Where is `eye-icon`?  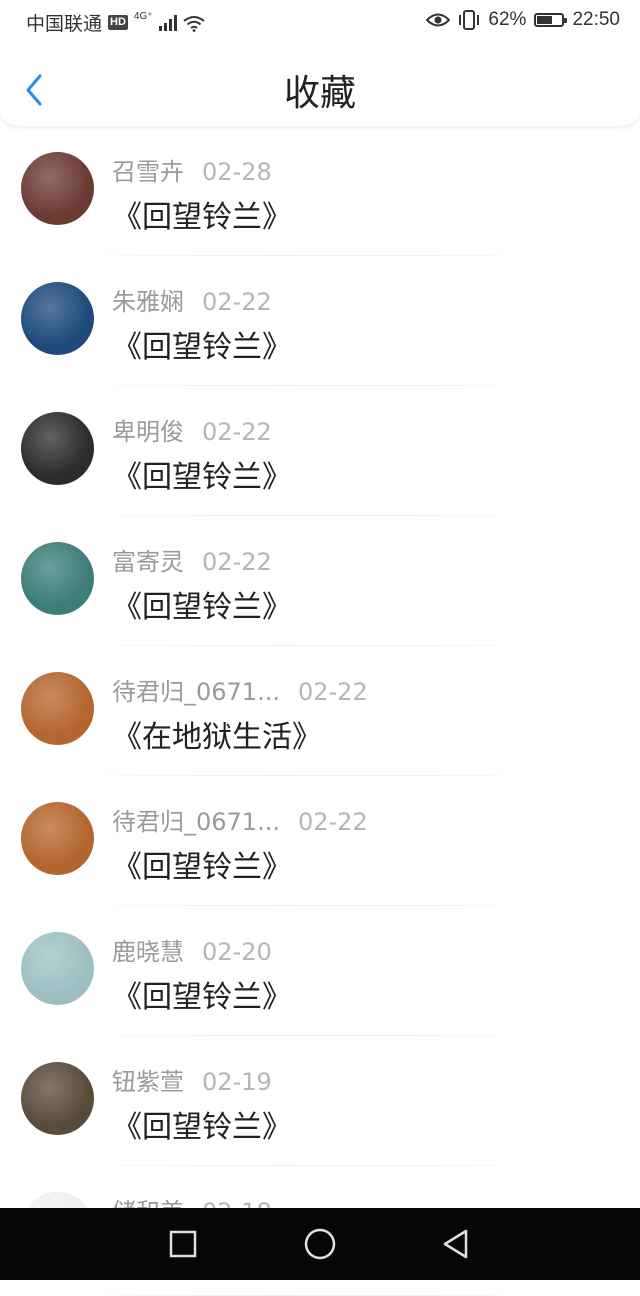
eye-icon is located at coordinates (438, 20).